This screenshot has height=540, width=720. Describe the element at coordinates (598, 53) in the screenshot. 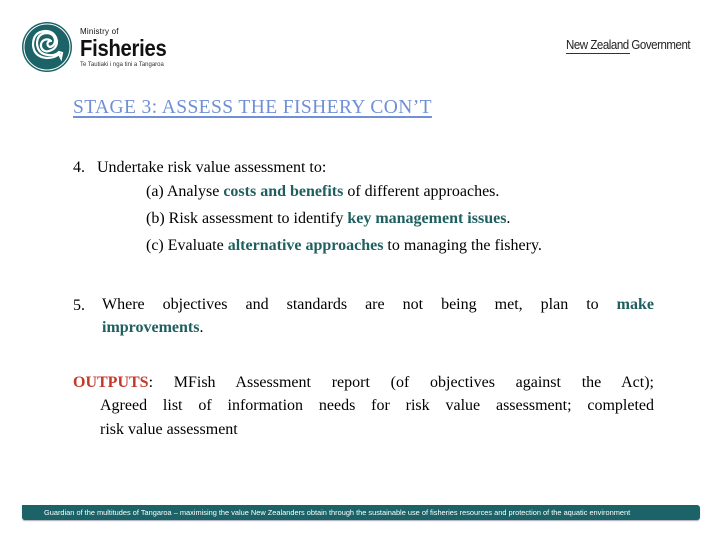

I see `govt-underline` at that location.